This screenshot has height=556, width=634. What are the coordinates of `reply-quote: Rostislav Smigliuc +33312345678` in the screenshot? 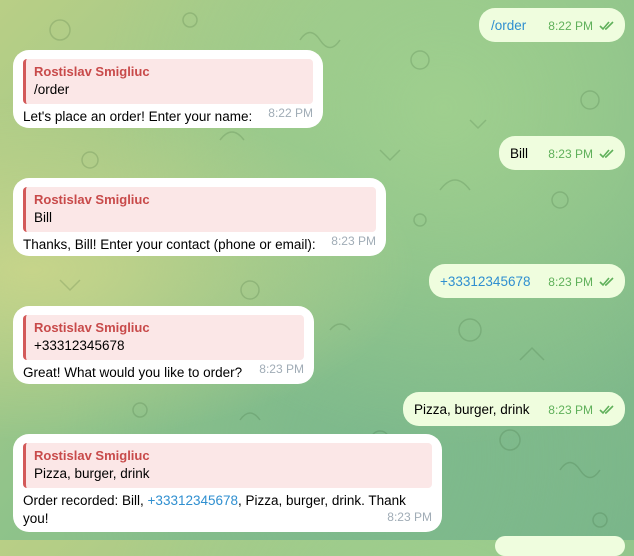 It's located at (163, 337).